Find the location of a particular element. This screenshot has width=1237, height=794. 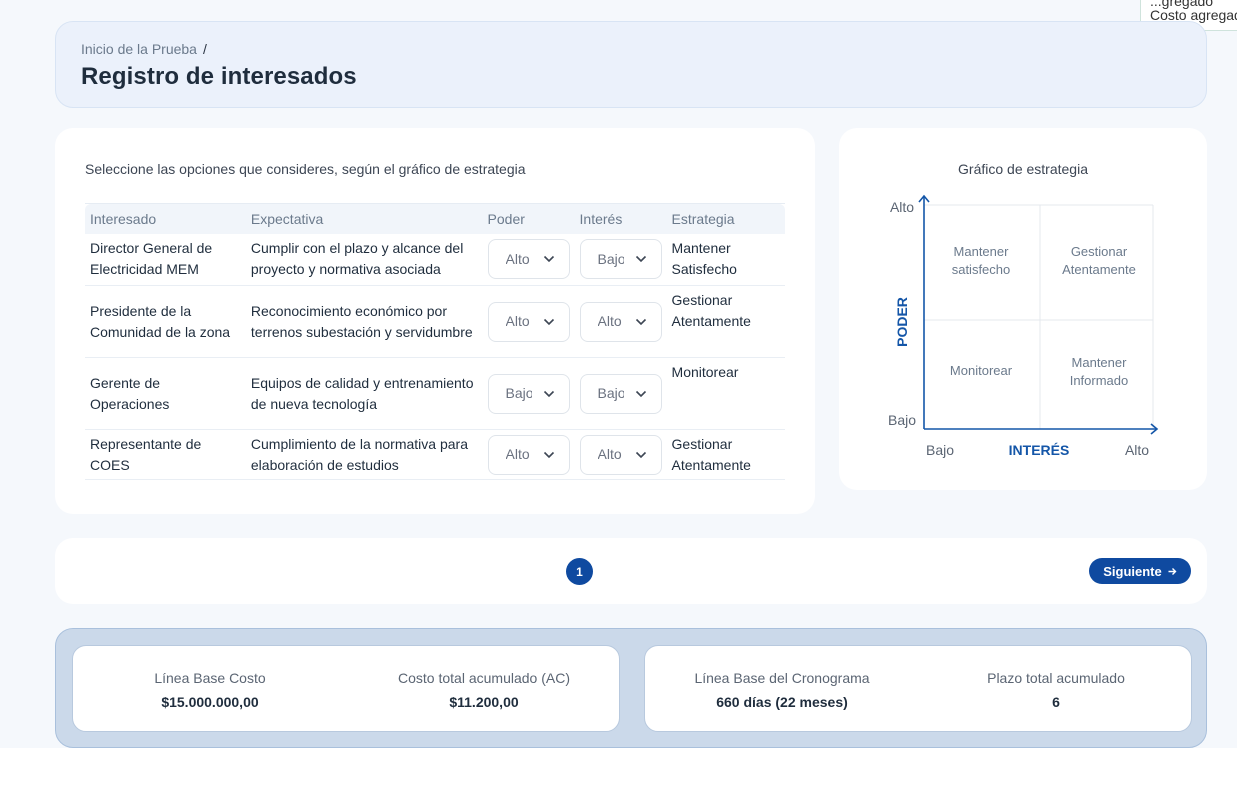

term-metric: Plazo total acumulado 6 is located at coordinates (1056, 690).